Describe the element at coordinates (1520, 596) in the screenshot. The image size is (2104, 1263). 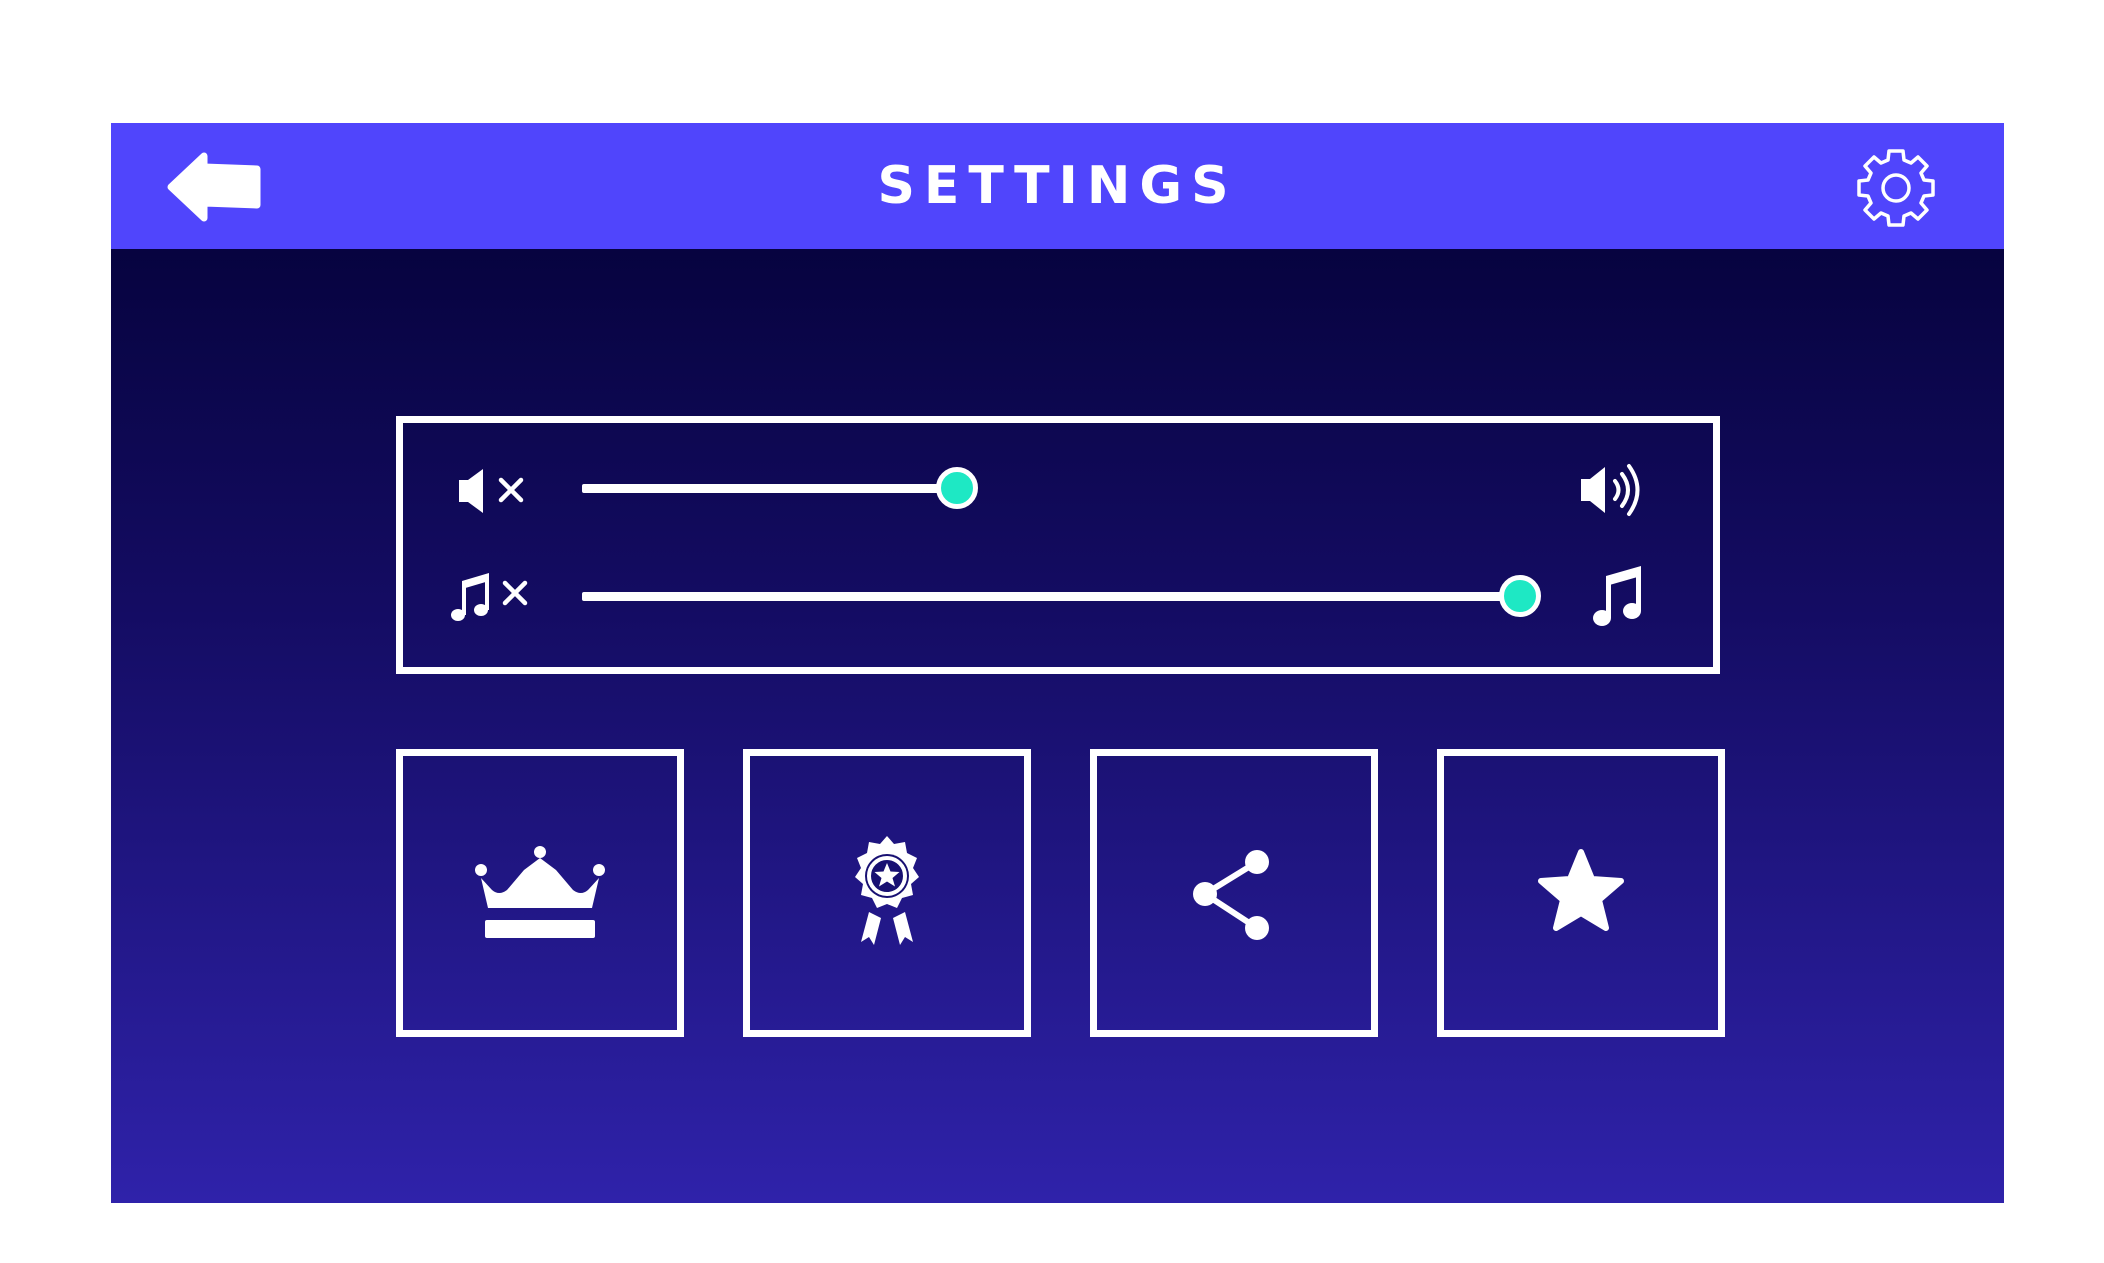
I see `music-volume-slider-handle` at that location.